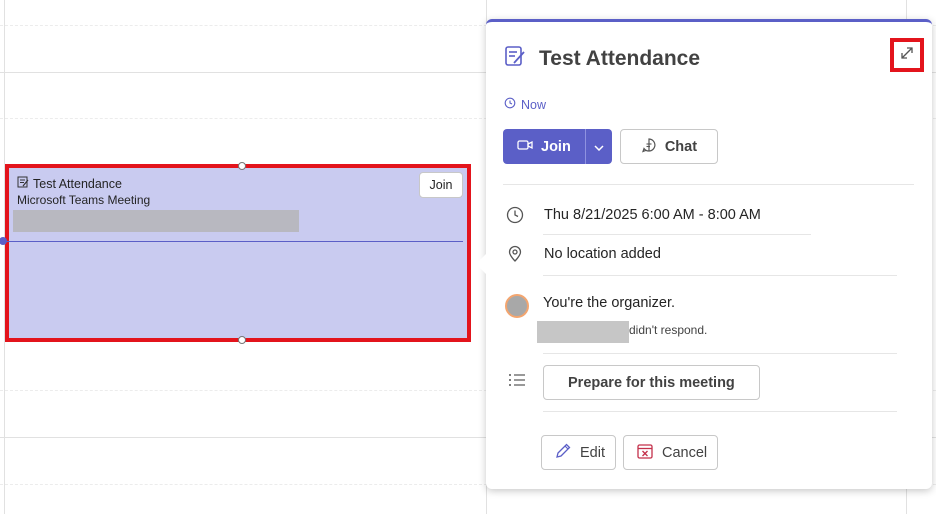 The image size is (936, 514). I want to click on event-location: No location added, so click(602, 254).